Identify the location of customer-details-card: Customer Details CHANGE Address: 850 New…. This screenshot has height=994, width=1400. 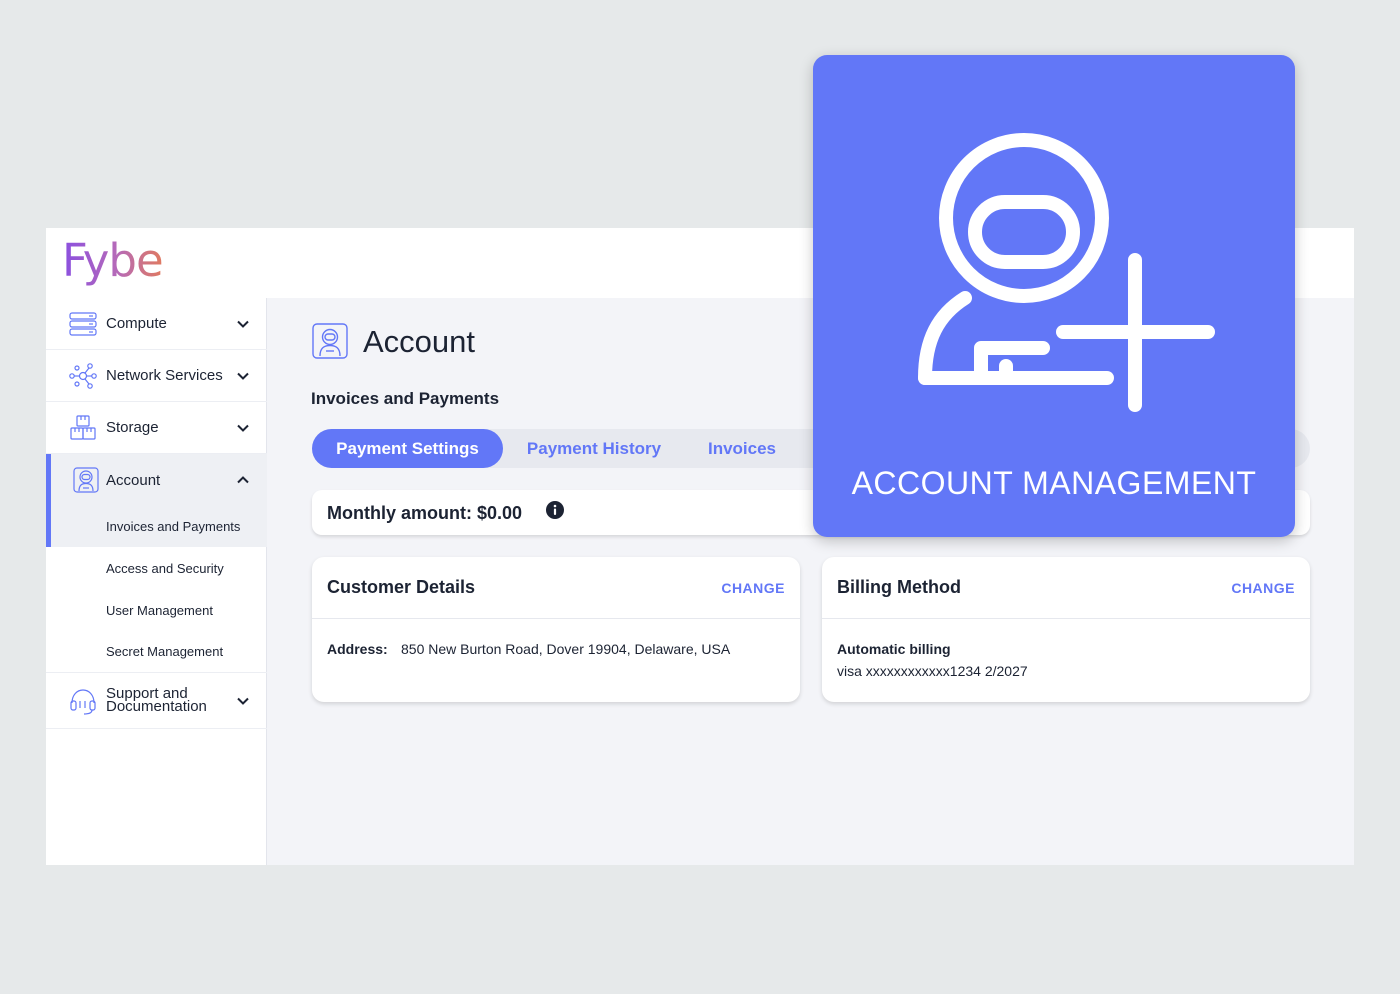
(556, 629).